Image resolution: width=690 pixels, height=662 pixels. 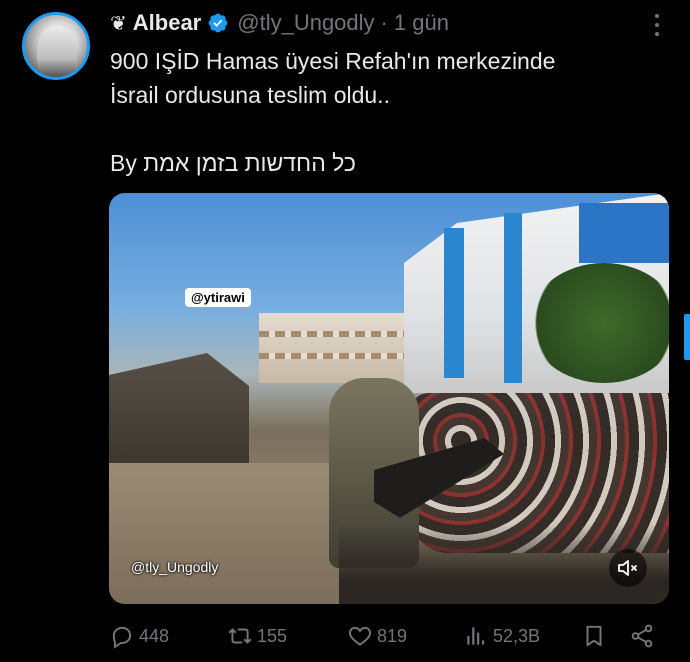 What do you see at coordinates (360, 636) in the screenshot?
I see `like-icon` at bounding box center [360, 636].